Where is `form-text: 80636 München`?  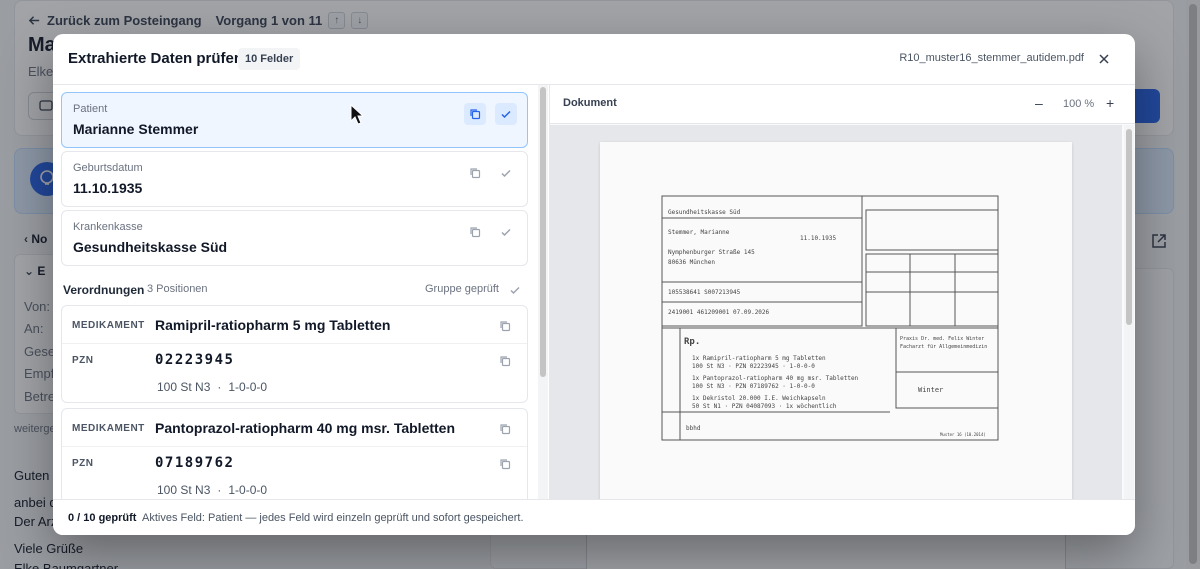 form-text: 80636 München is located at coordinates (691, 262).